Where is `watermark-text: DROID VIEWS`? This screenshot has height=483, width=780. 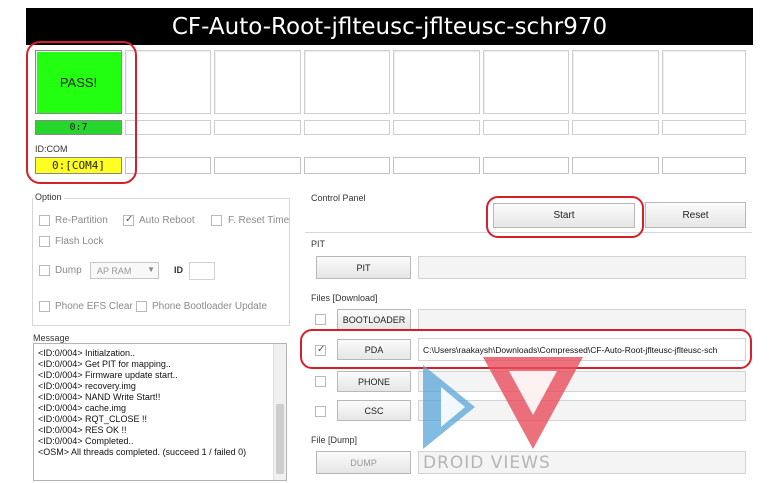
watermark-text: DROID VIEWS is located at coordinates (487, 463).